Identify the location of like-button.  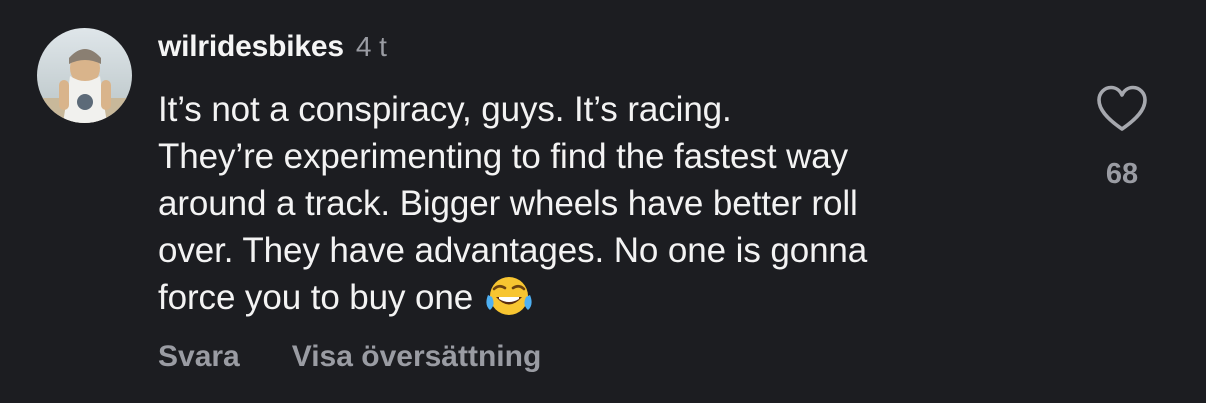
(1122, 109).